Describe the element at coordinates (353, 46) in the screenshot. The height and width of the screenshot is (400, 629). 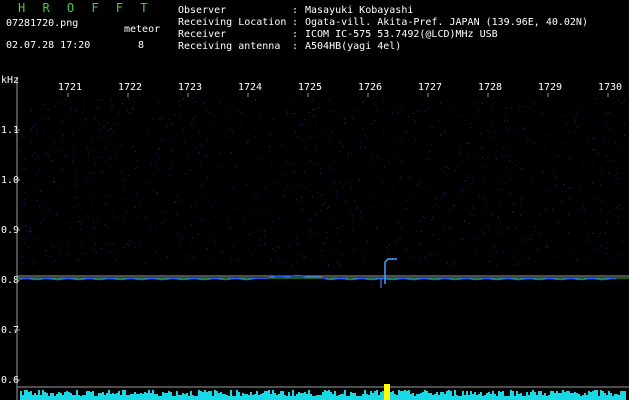
I see `antenna-value: A504HB(yagi 4el)` at that location.